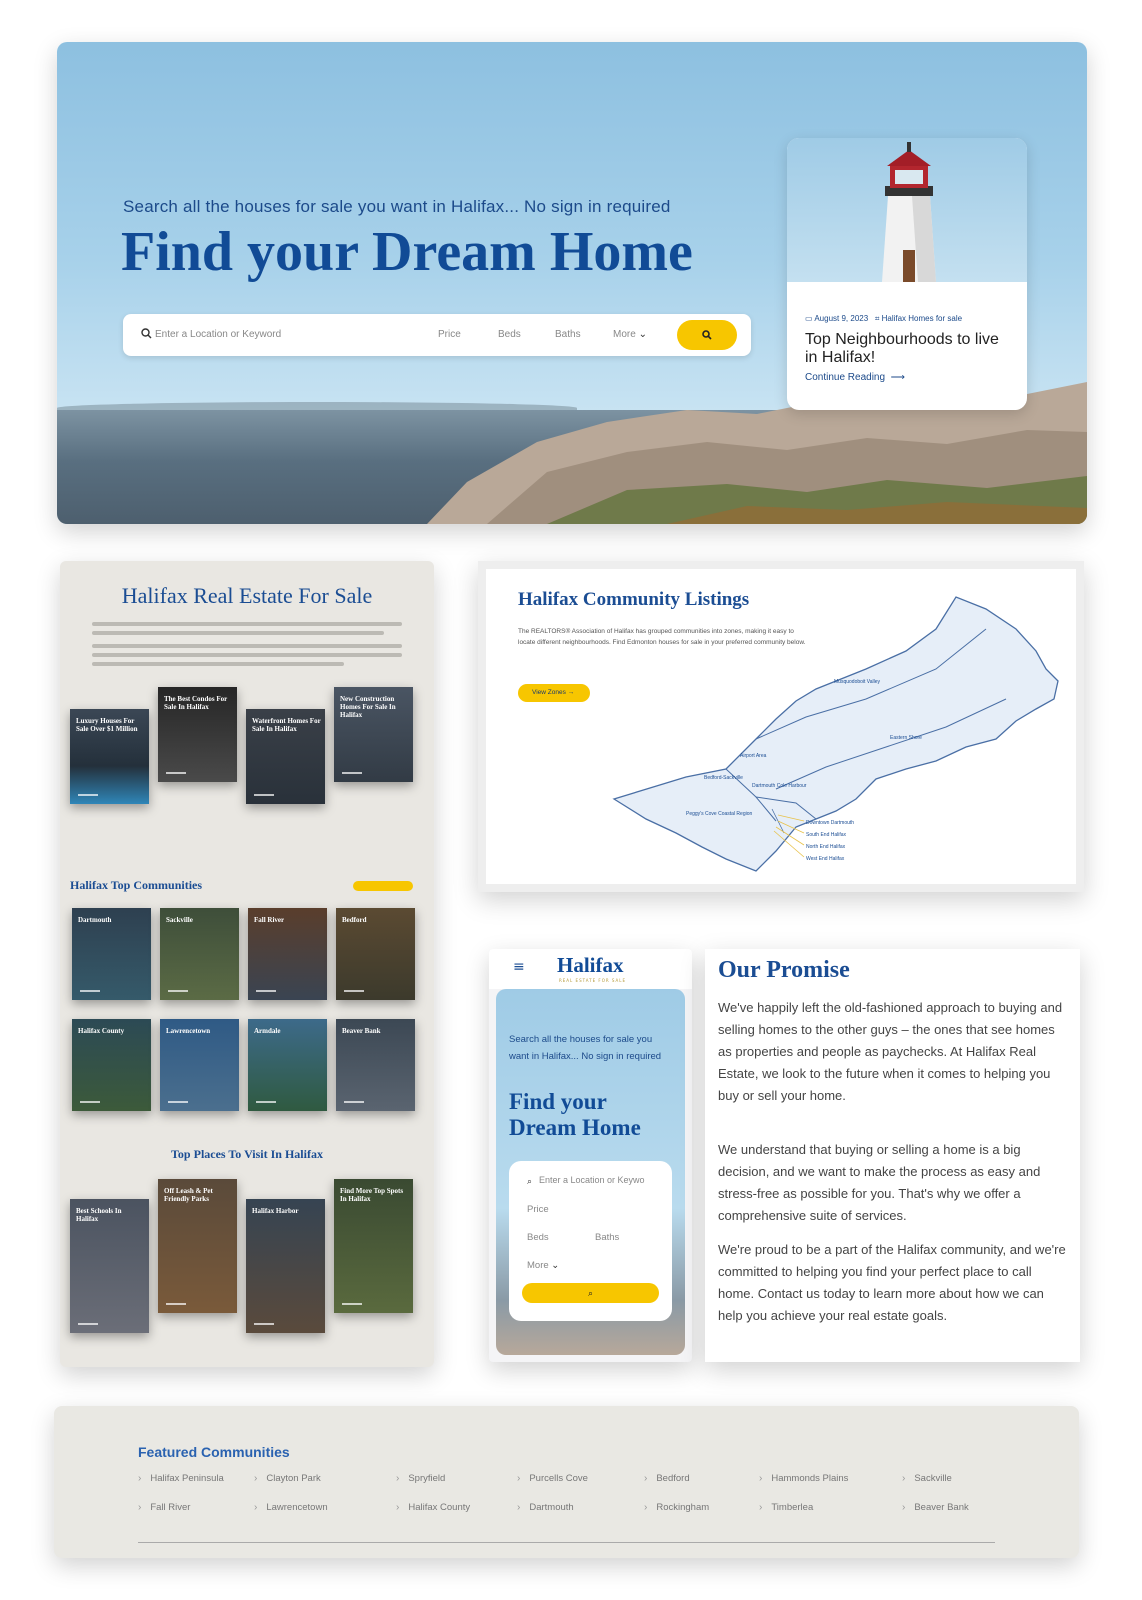  What do you see at coordinates (630, 334) in the screenshot?
I see `more-filter: More ⌄` at bounding box center [630, 334].